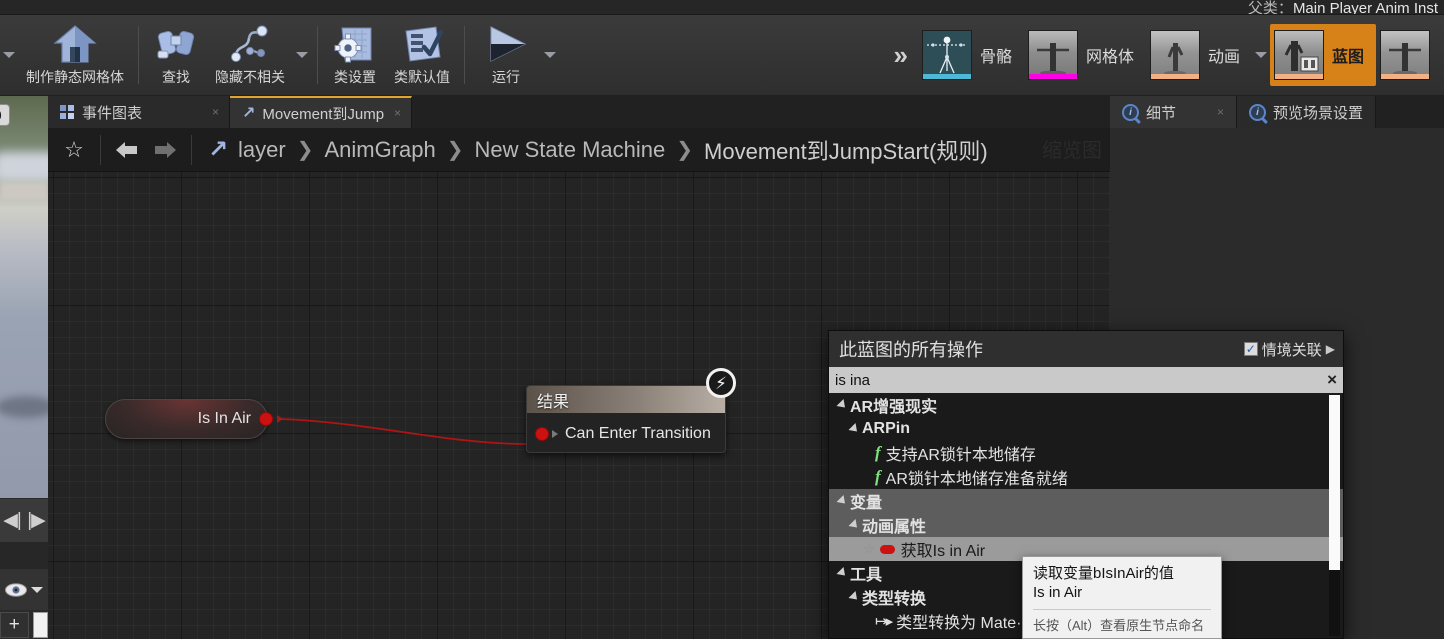 The image size is (1444, 639). What do you see at coordinates (250, 76) in the screenshot?
I see `hide-unrelated-label: 隐藏不相关` at bounding box center [250, 76].